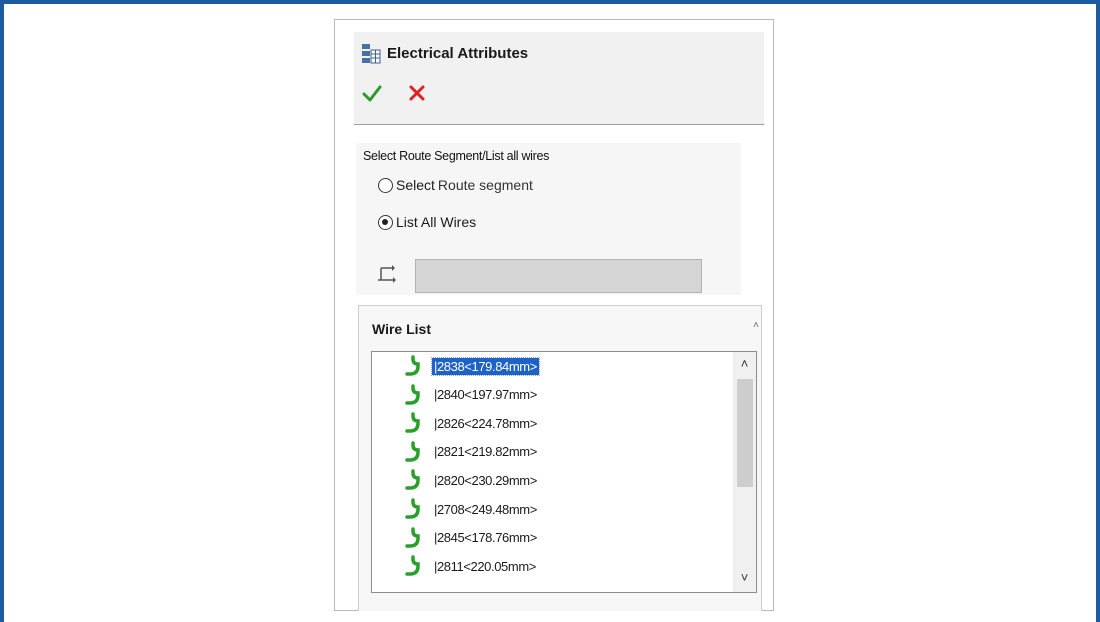  What do you see at coordinates (744, 365) in the screenshot?
I see `scroll-up-arrow-icon: ˄` at bounding box center [744, 365].